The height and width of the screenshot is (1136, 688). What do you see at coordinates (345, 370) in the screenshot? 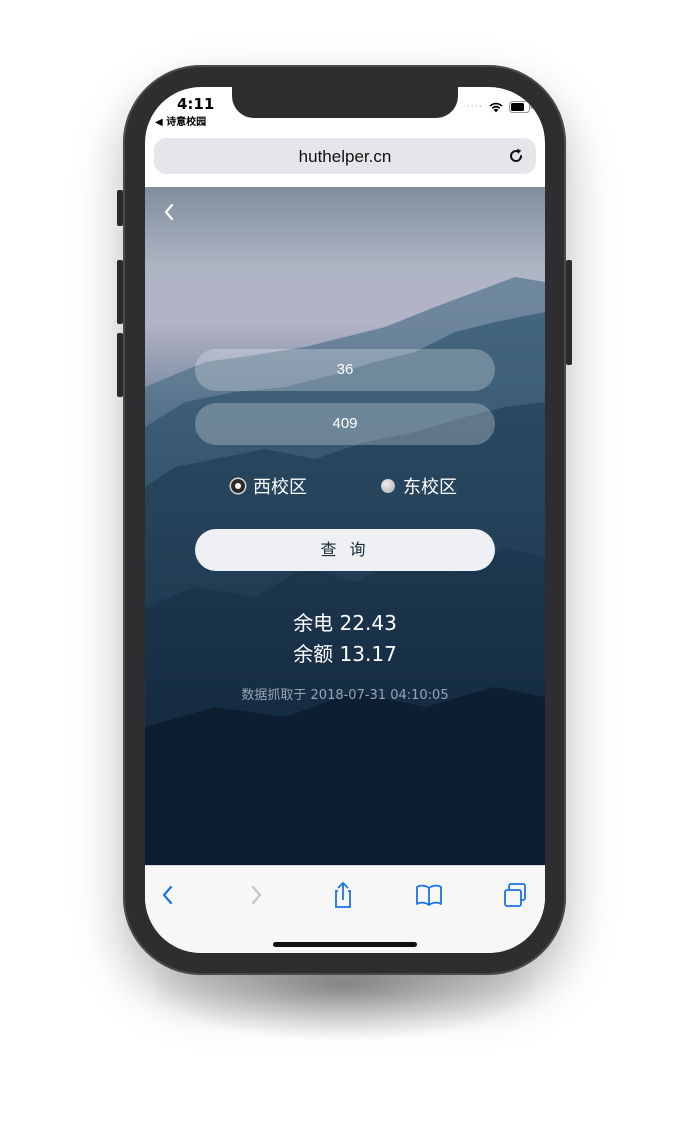
I see `building-input: 36` at bounding box center [345, 370].